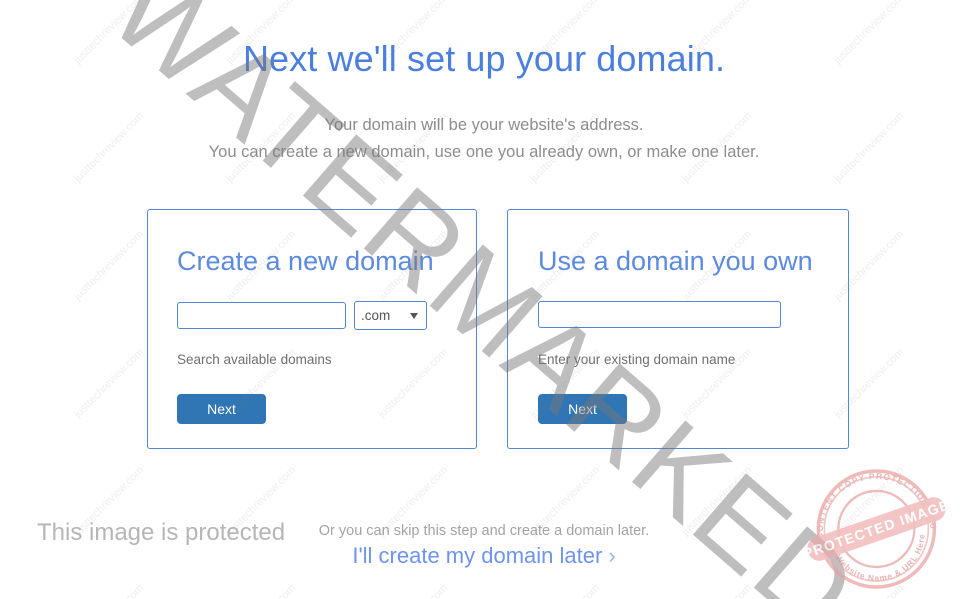 The image size is (968, 599). I want to click on tld-select-value: .com, so click(376, 315).